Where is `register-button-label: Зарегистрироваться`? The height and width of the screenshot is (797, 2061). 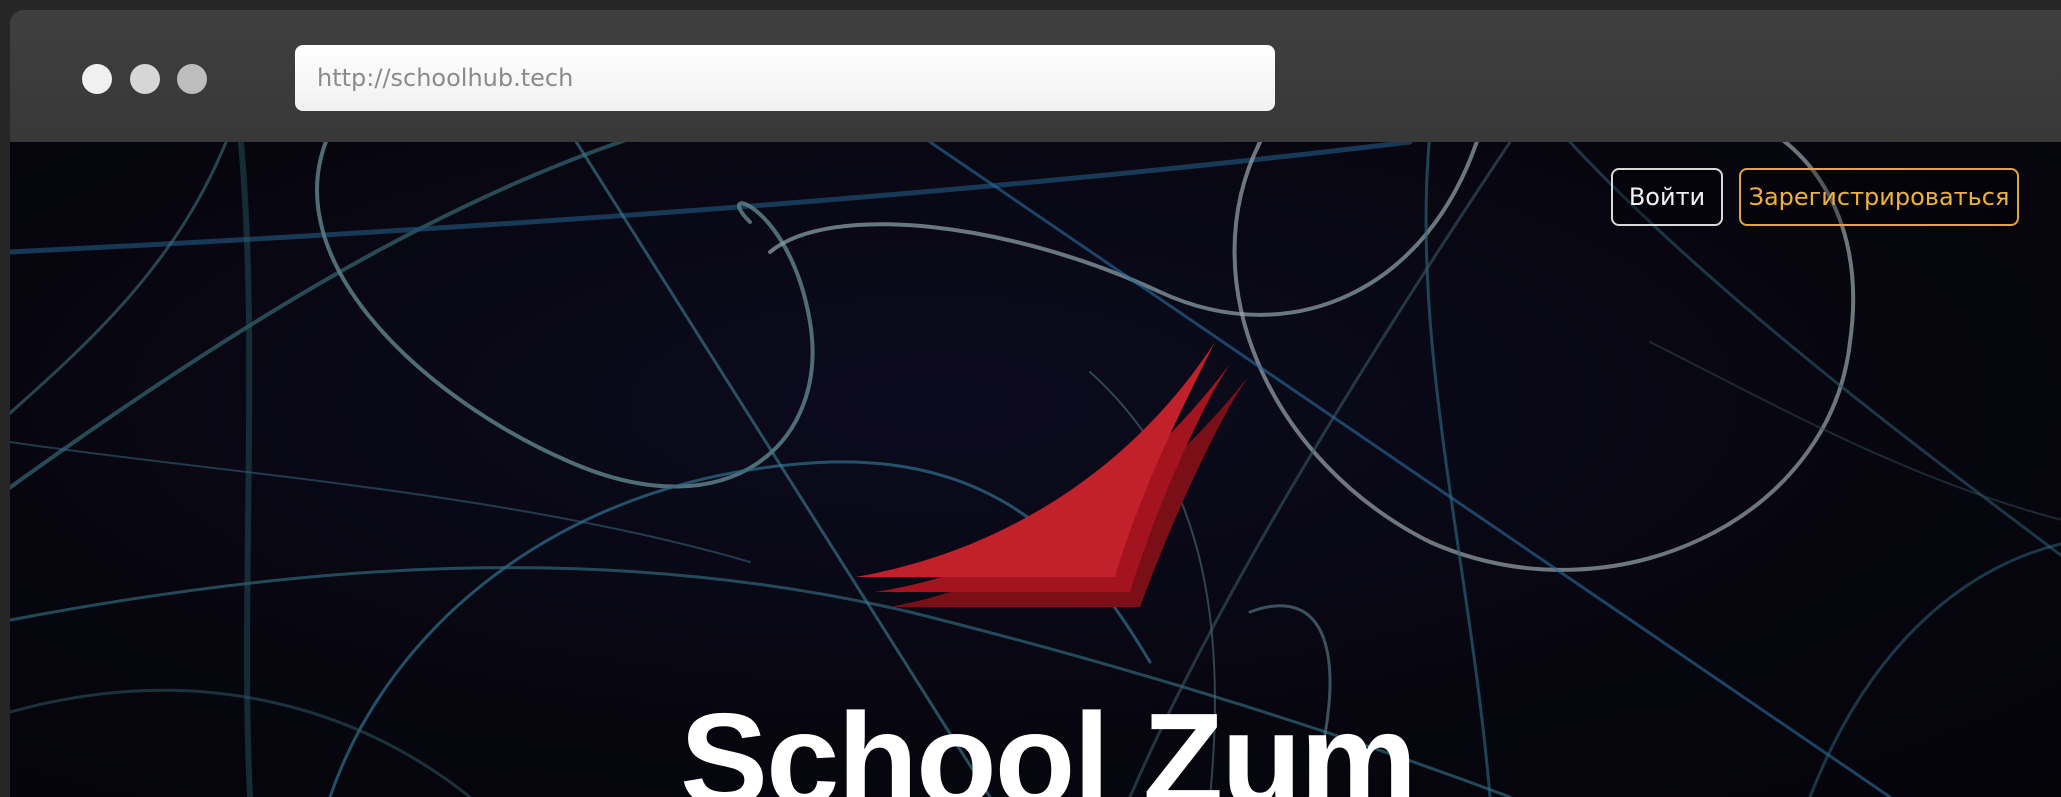
register-button-label: Зарегистрироваться is located at coordinates (1879, 197).